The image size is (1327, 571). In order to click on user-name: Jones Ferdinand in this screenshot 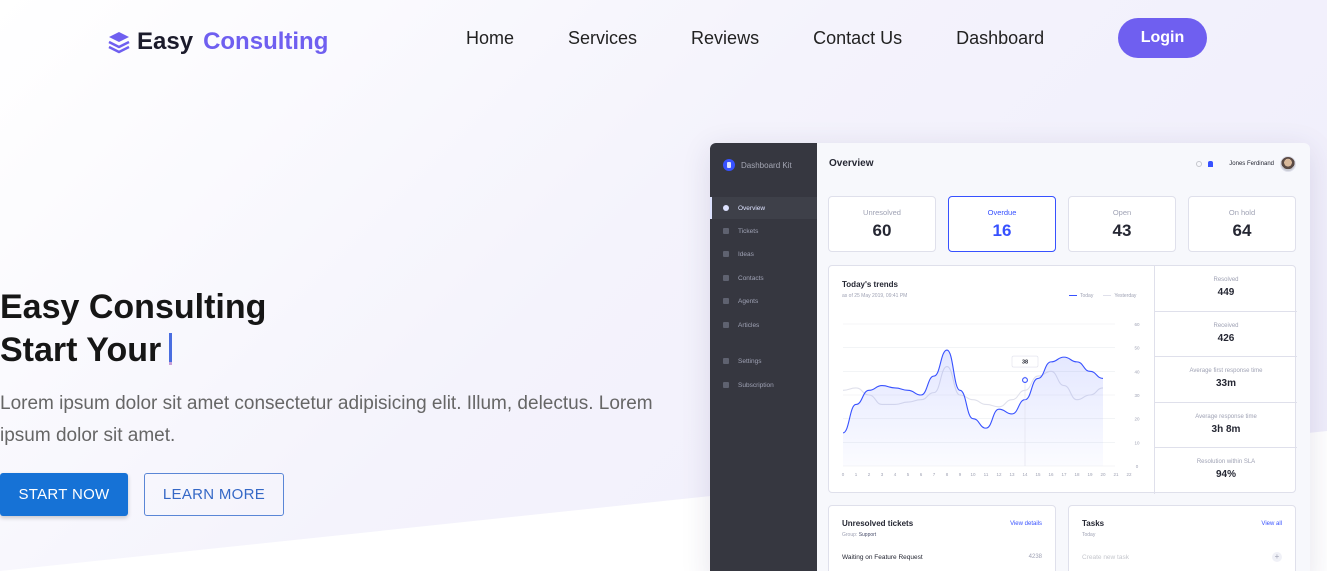, I will do `click(1251, 164)`.